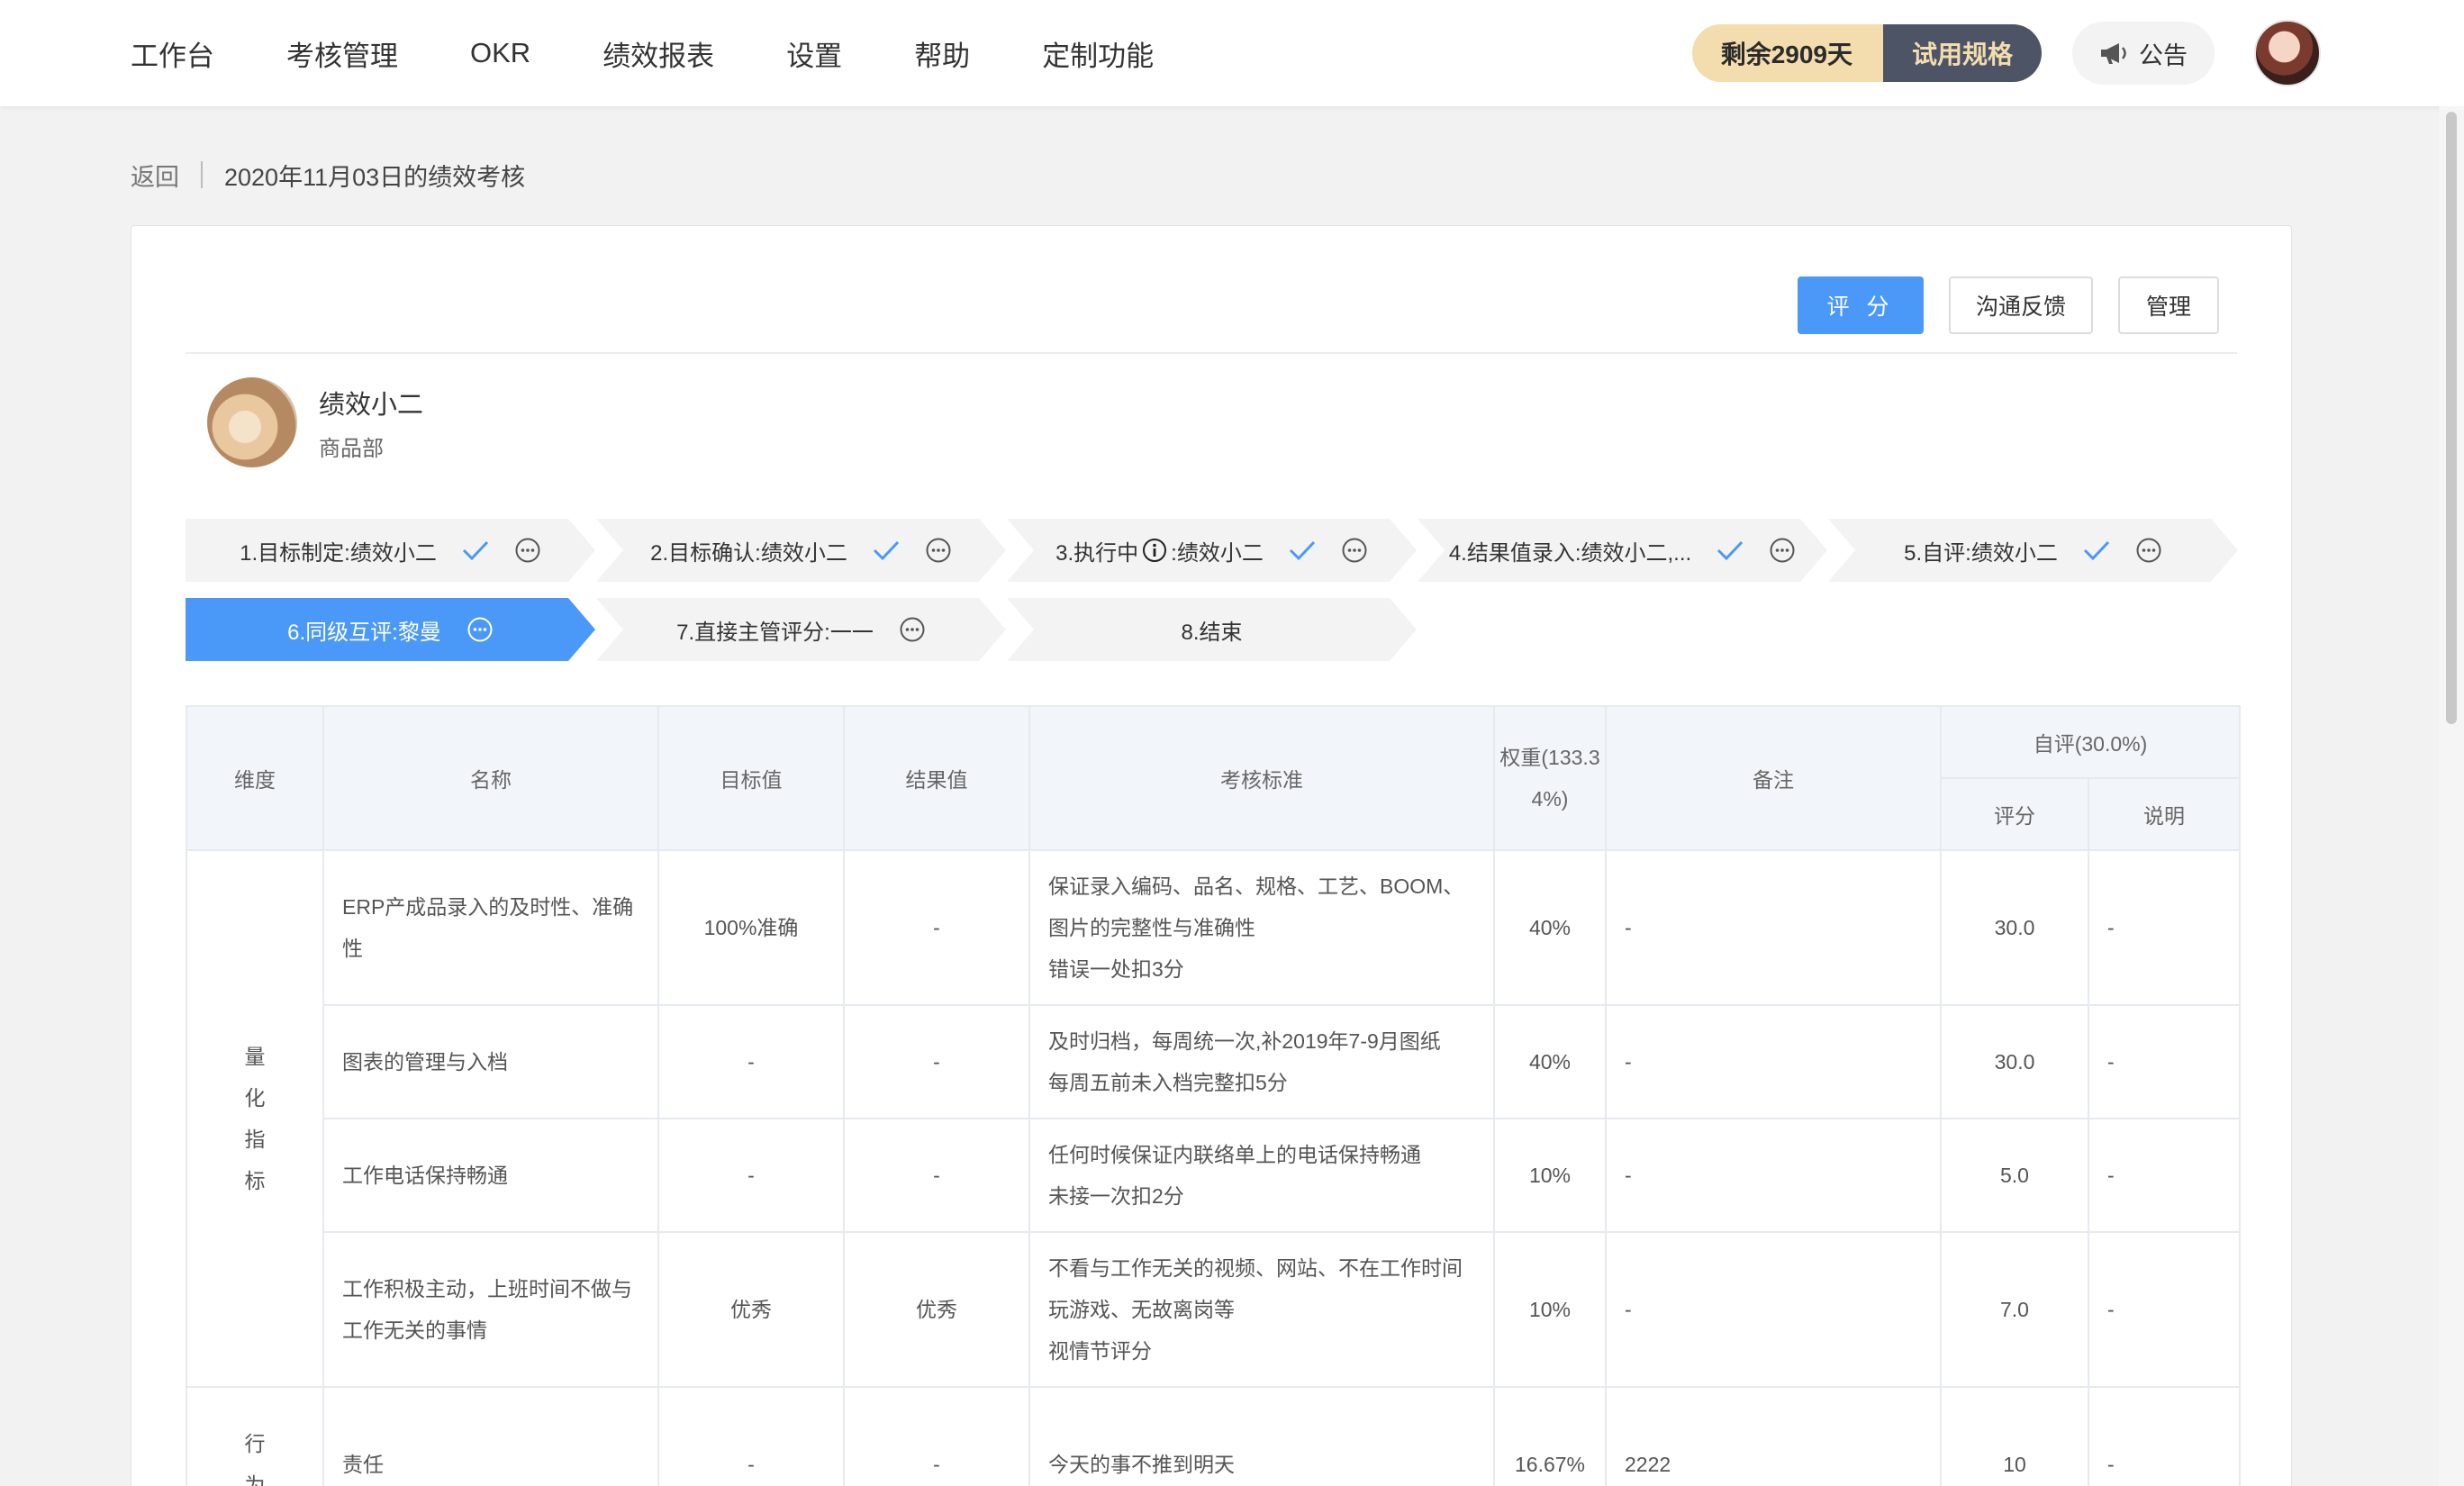  I want to click on trial-badge: 剩余2909天 试用规格, so click(1867, 53).